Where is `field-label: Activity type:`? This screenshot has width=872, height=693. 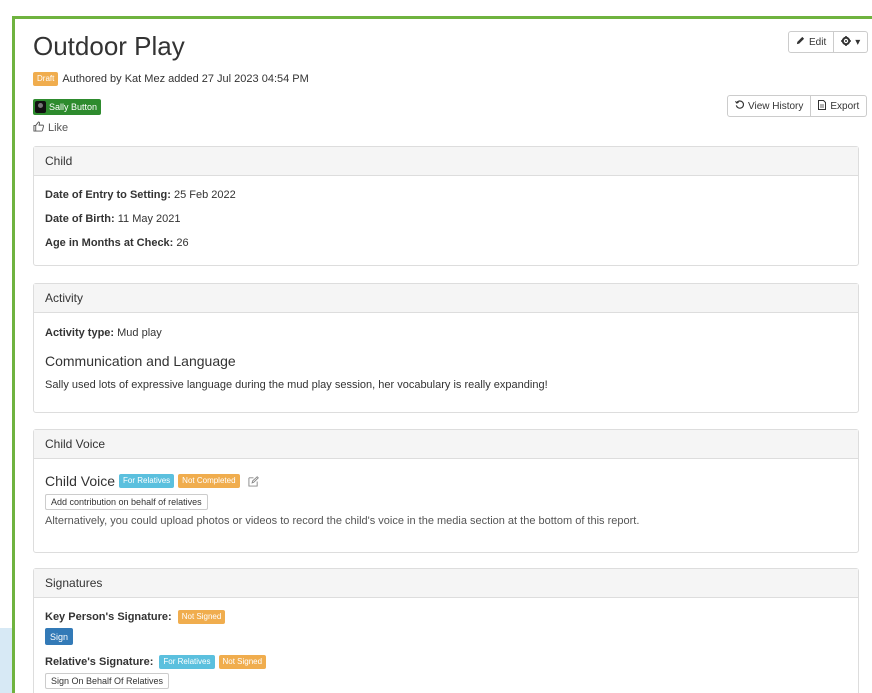
field-label: Activity type: is located at coordinates (80, 333).